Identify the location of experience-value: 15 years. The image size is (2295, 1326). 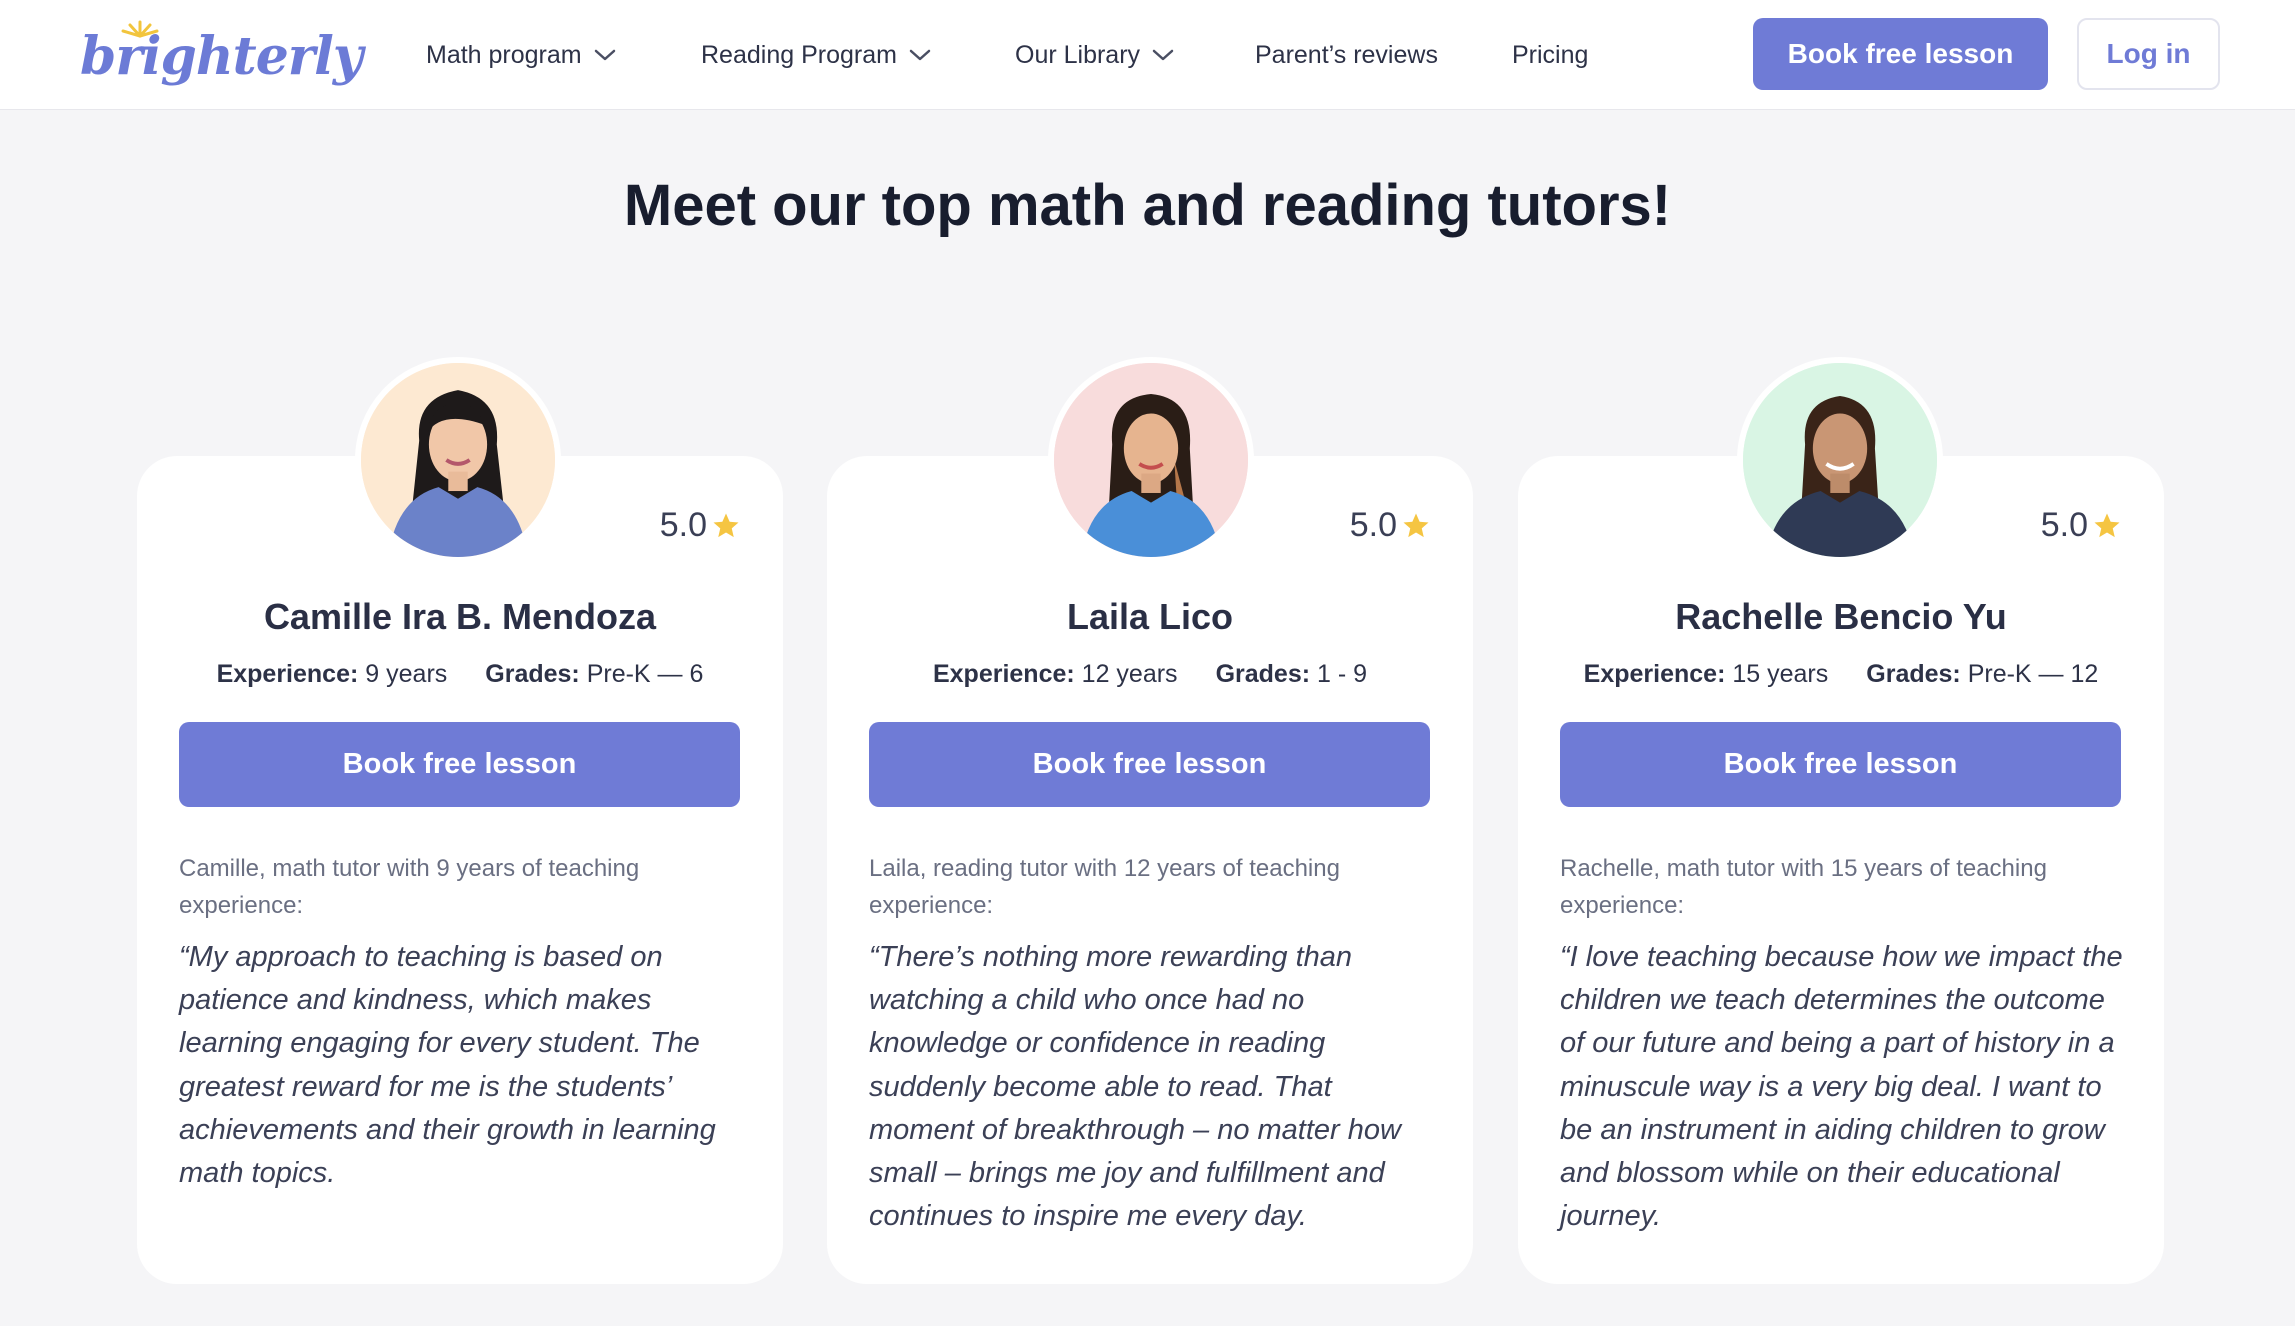
(1780, 674).